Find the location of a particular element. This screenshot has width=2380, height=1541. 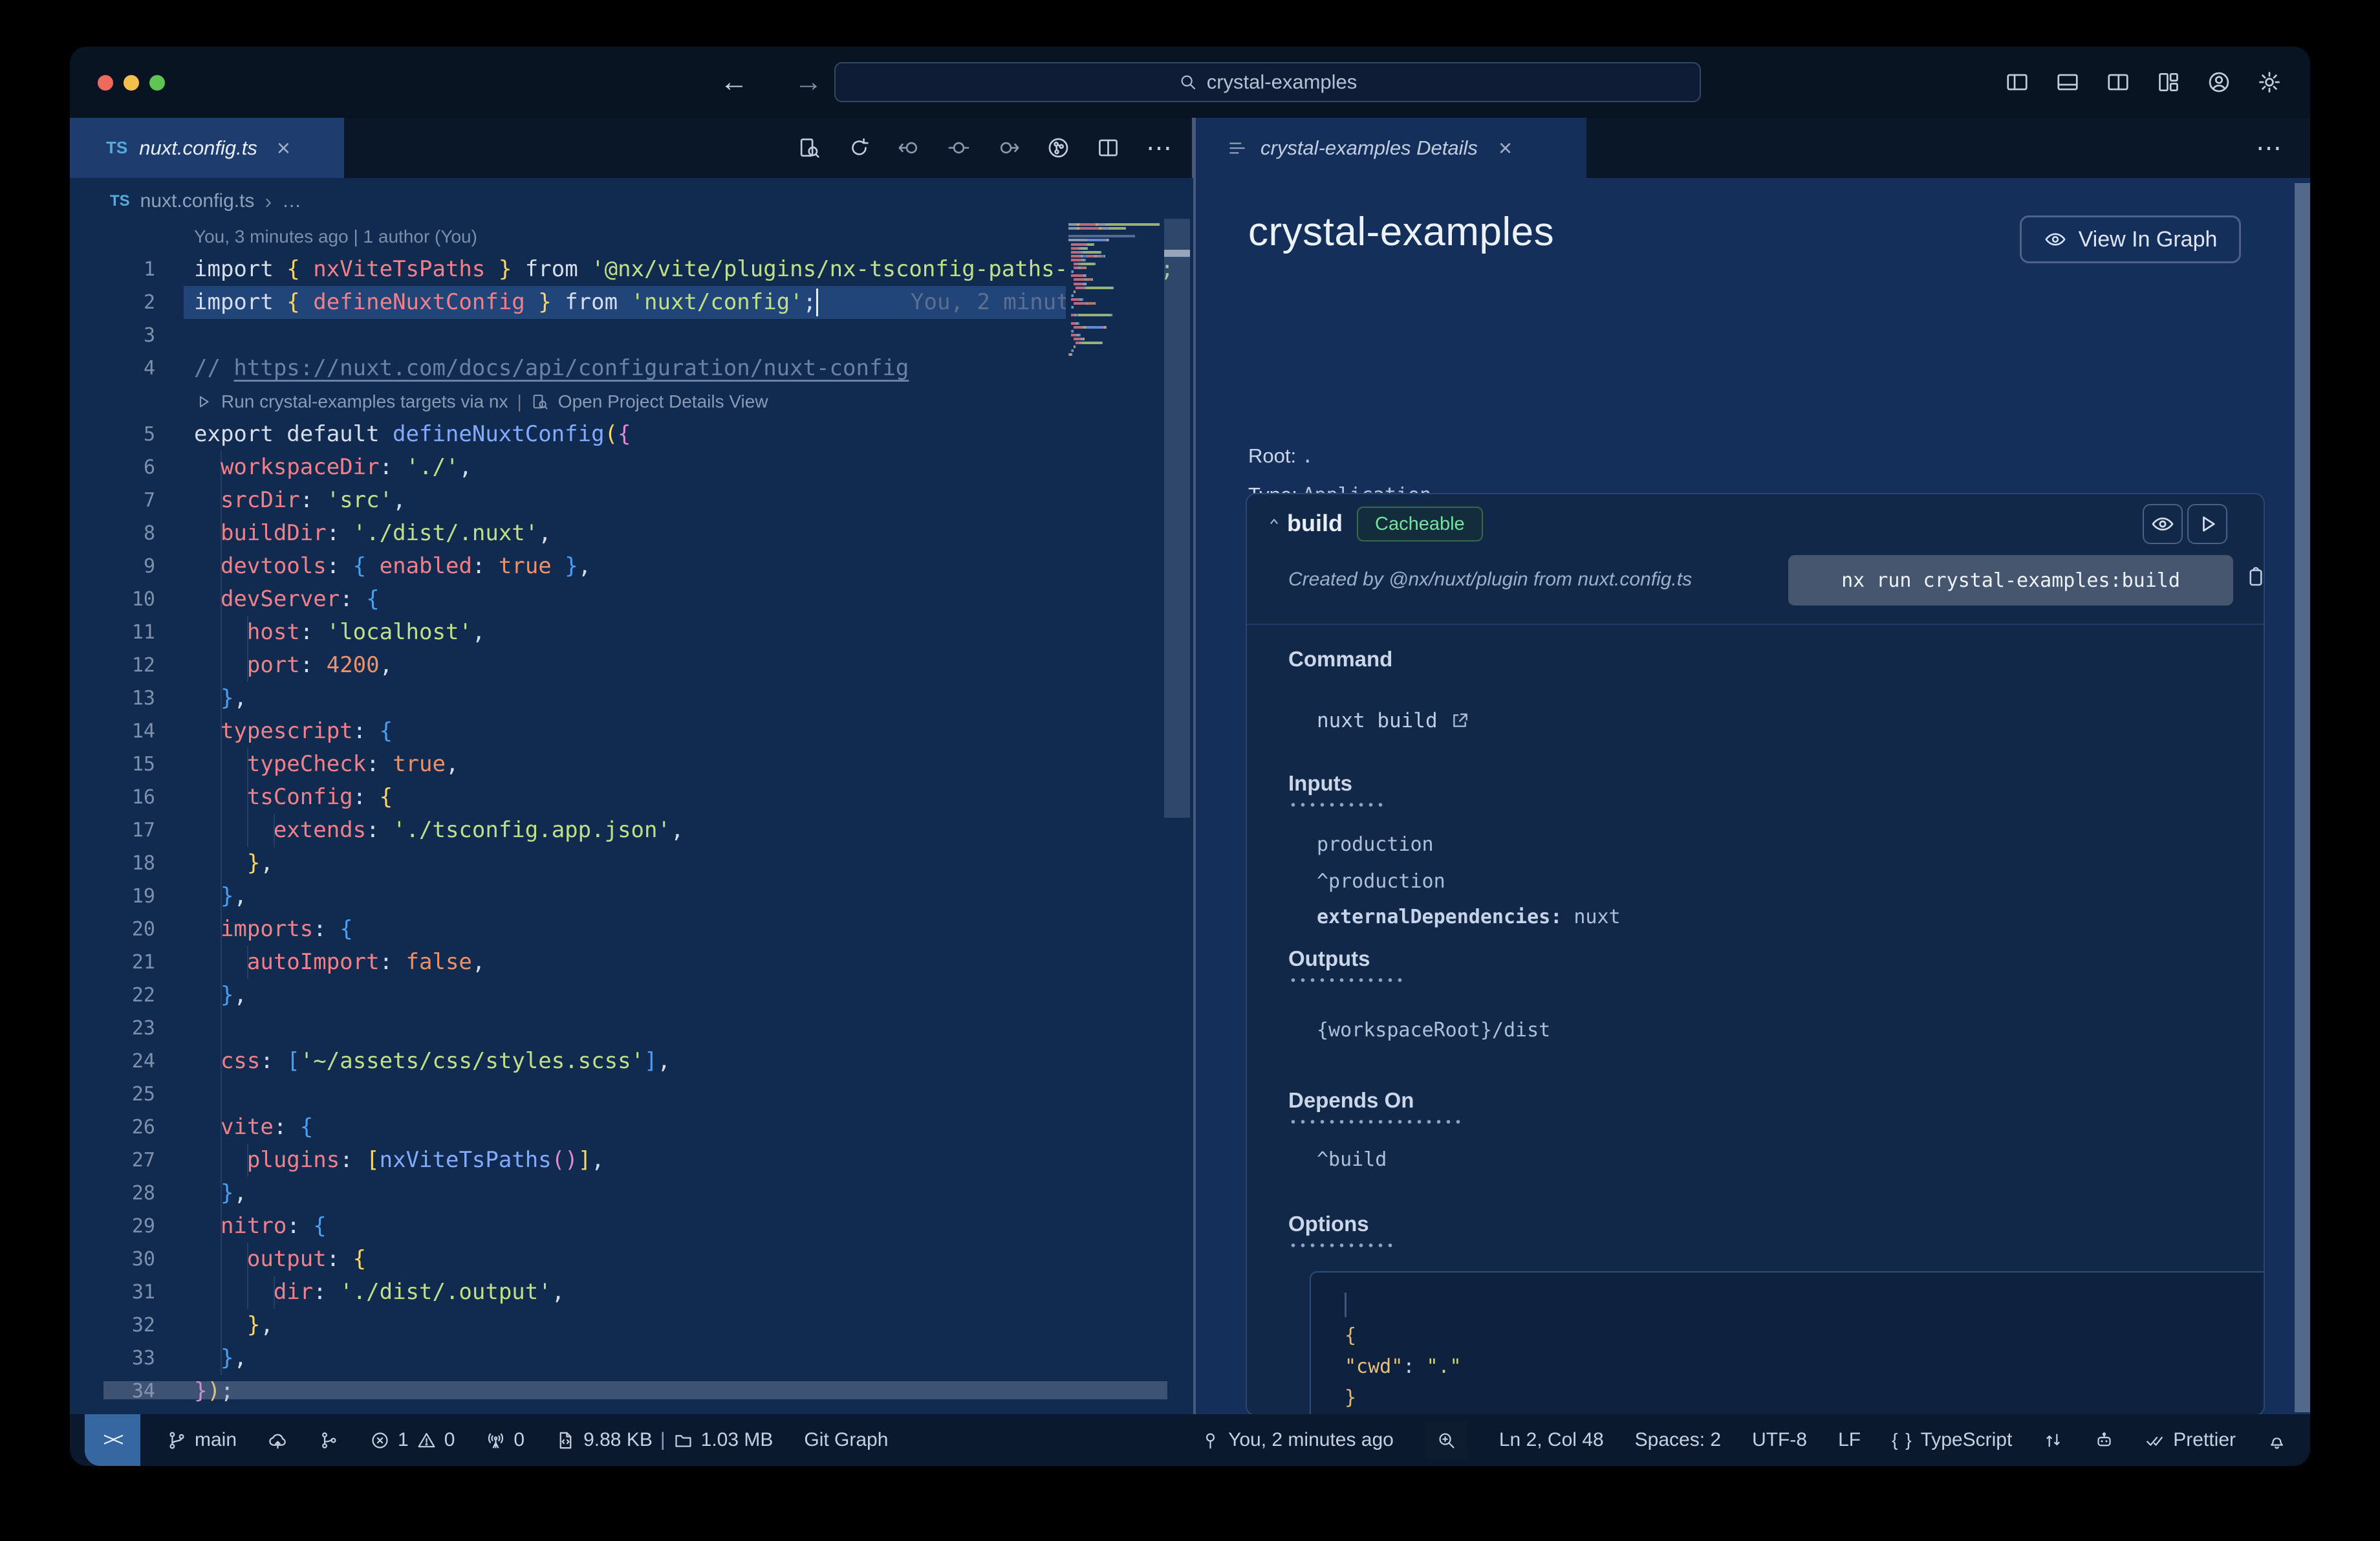

status-branch: main is located at coordinates (202, 1440).